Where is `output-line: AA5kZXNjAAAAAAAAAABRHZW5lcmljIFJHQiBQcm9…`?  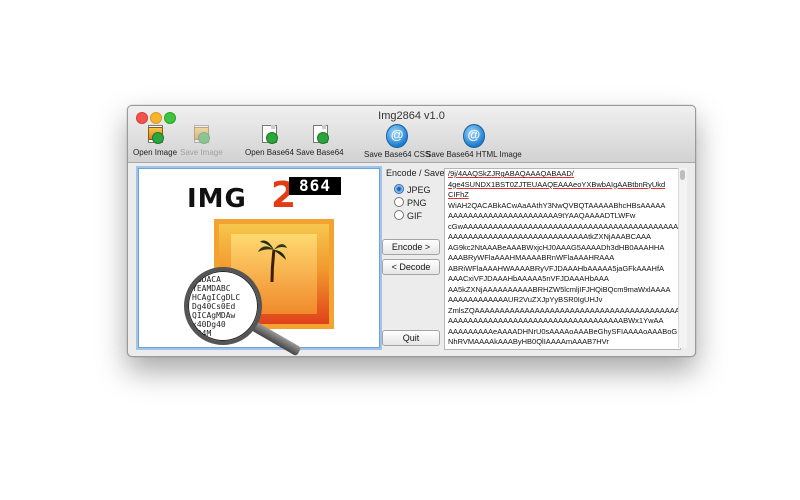
output-line: AA5kZXNjAAAAAAAAAABRHZW5lcmljIFJHQiBQcm9… is located at coordinates (559, 289).